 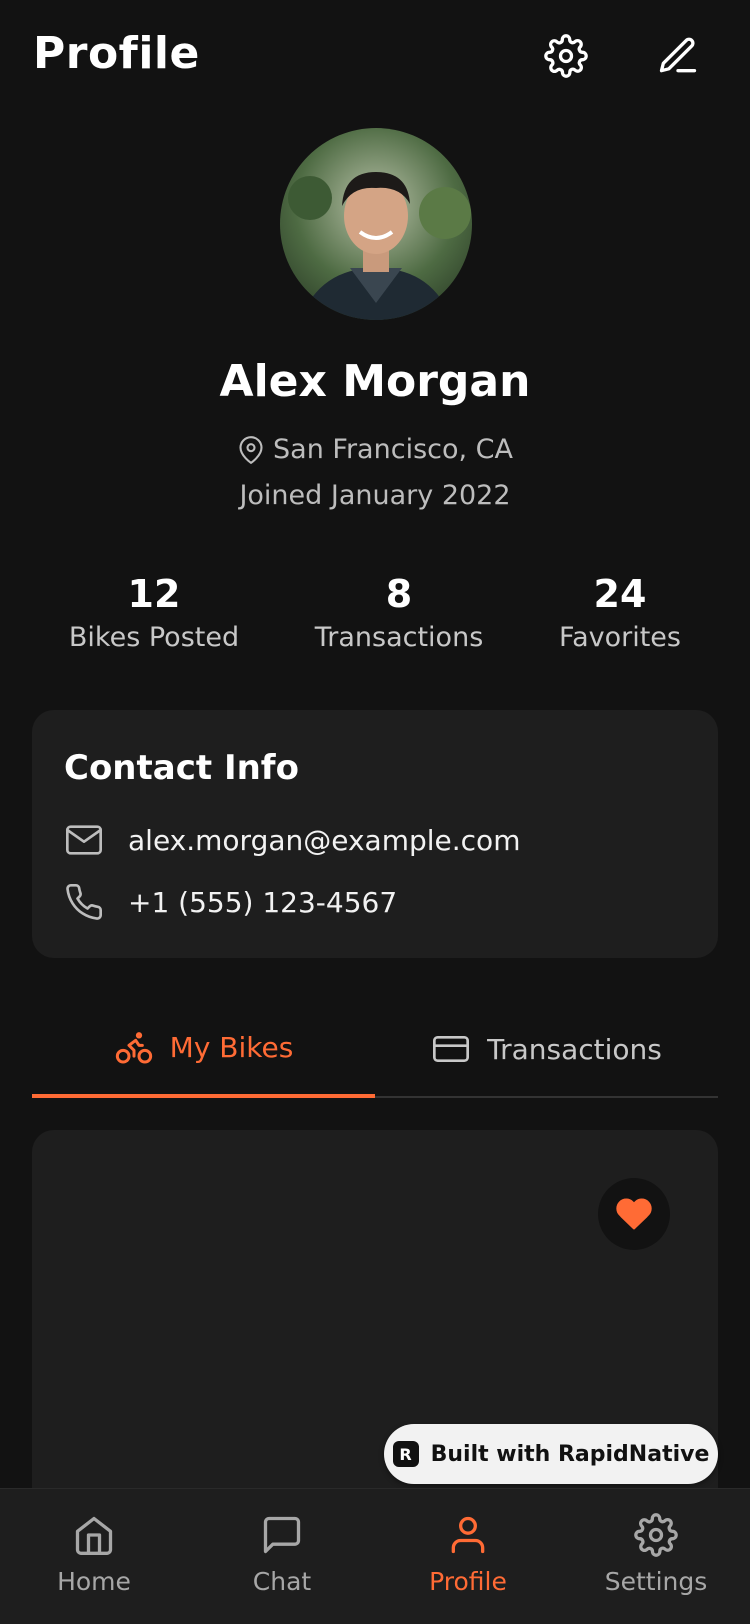 I want to click on nav-label: Profile, so click(x=468, y=1581).